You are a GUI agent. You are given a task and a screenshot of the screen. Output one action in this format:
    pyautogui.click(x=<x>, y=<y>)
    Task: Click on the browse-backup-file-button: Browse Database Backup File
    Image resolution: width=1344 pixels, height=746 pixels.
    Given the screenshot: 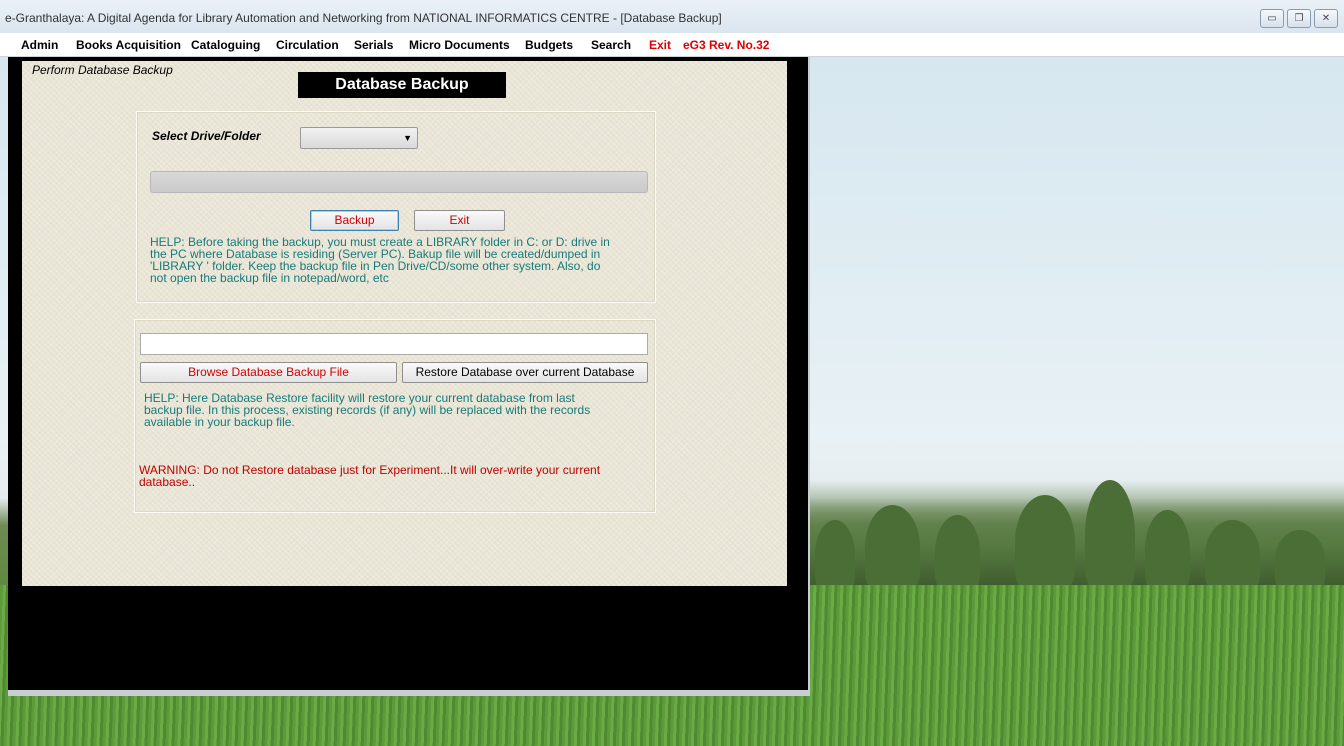 What is the action you would take?
    pyautogui.click(x=268, y=372)
    